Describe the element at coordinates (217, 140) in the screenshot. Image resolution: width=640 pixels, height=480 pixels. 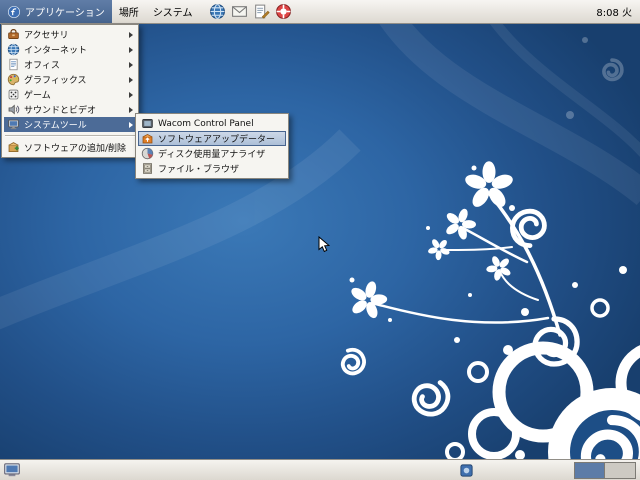
I see `menu-item-label: ソフトウェアアップデーター` at that location.